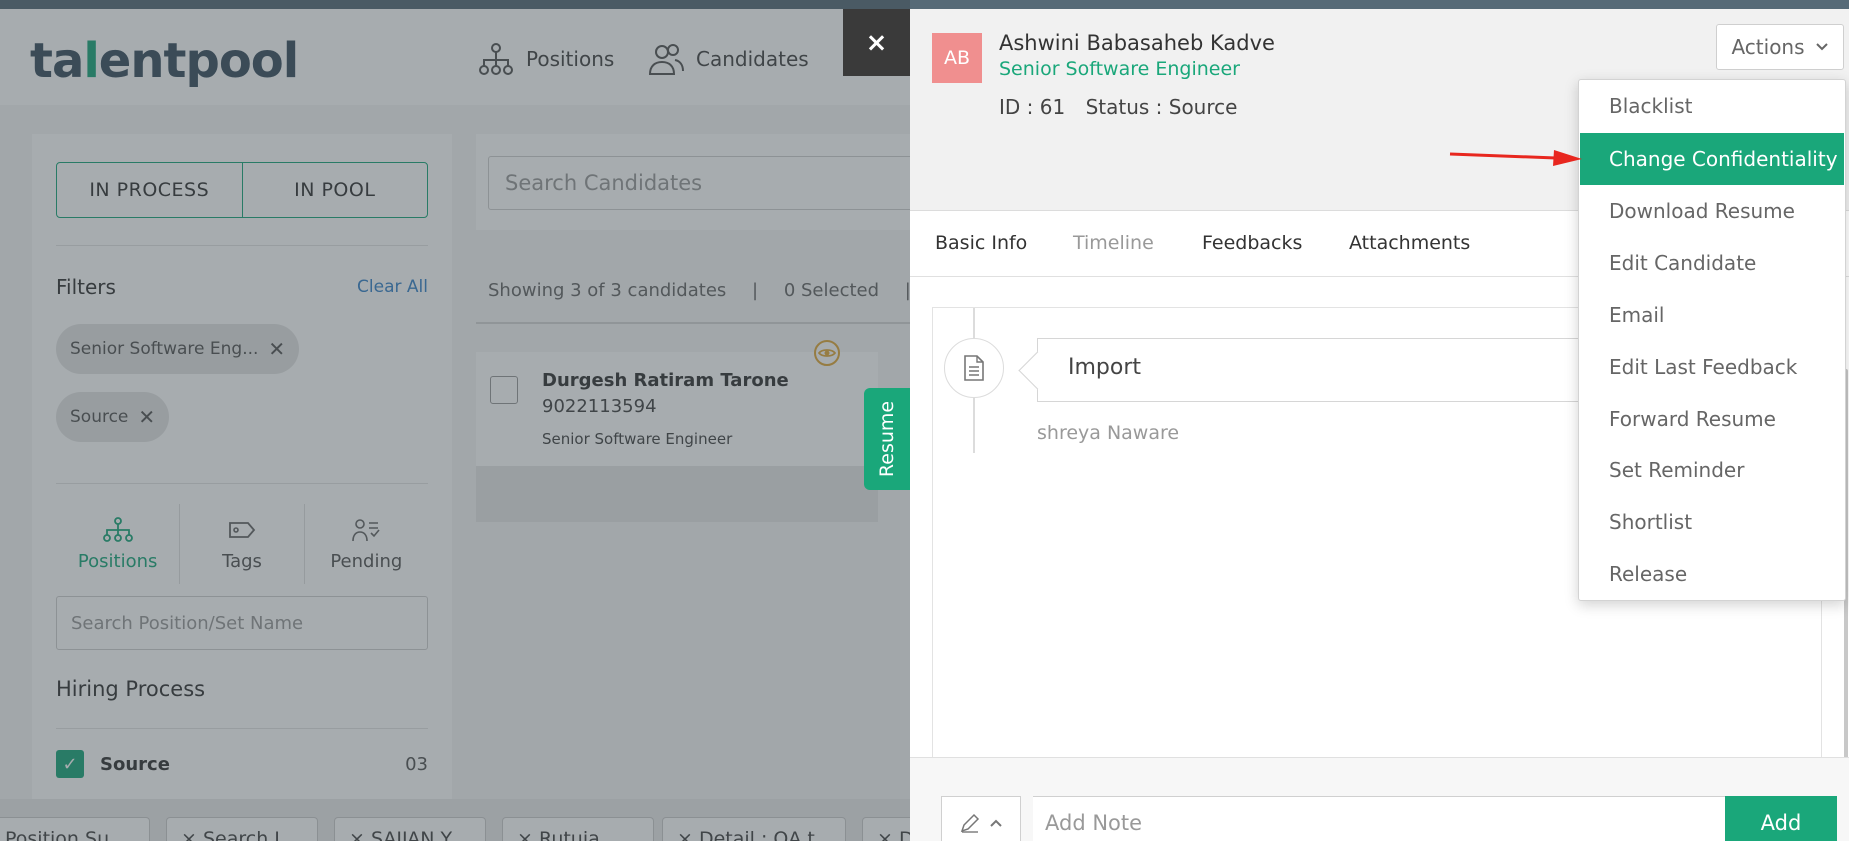 The height and width of the screenshot is (841, 1849). I want to click on menu-item-blacklist: Blacklist, so click(1712, 106).